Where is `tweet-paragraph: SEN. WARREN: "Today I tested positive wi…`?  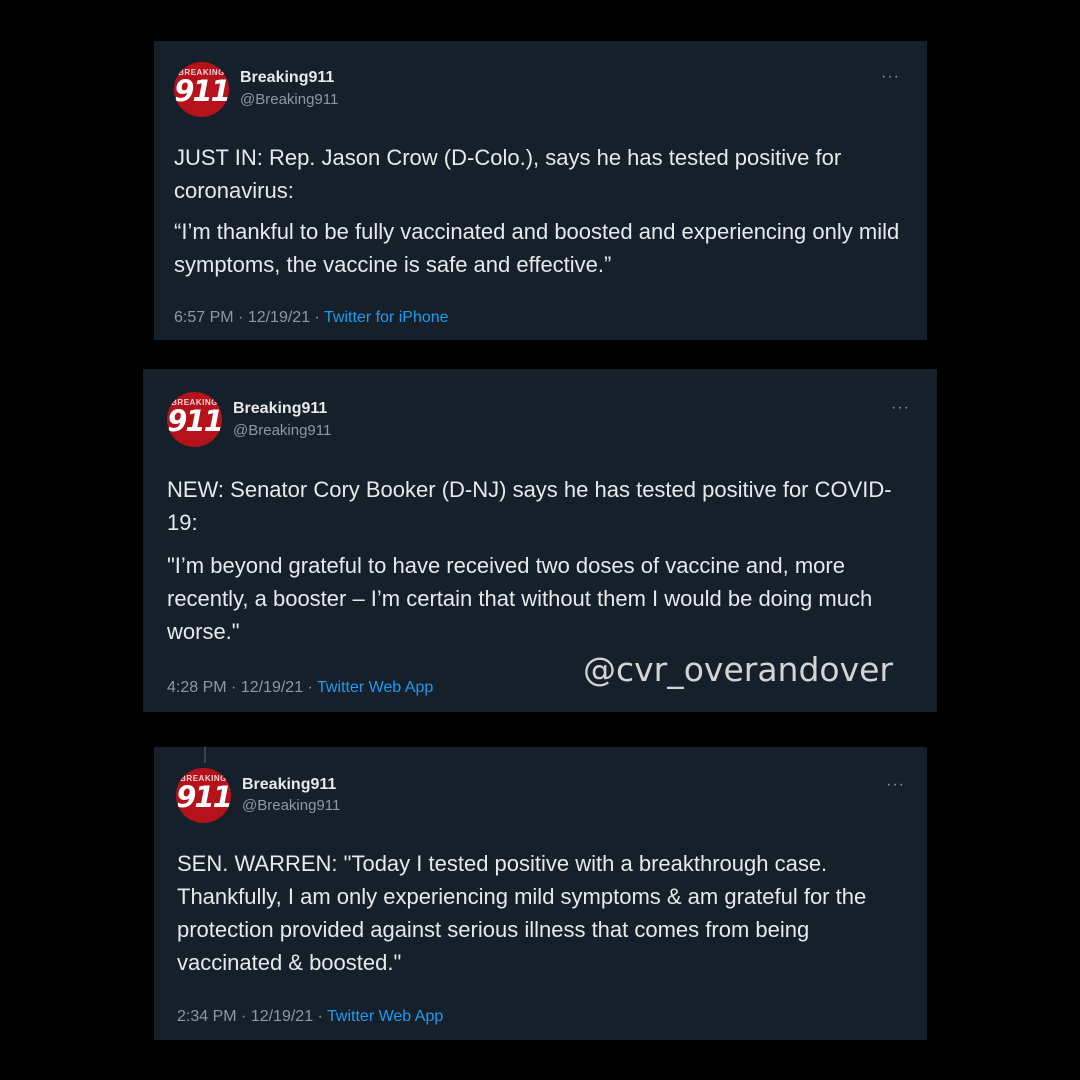
tweet-paragraph: SEN. WARREN: "Today I tested positive wi… is located at coordinates (522, 913).